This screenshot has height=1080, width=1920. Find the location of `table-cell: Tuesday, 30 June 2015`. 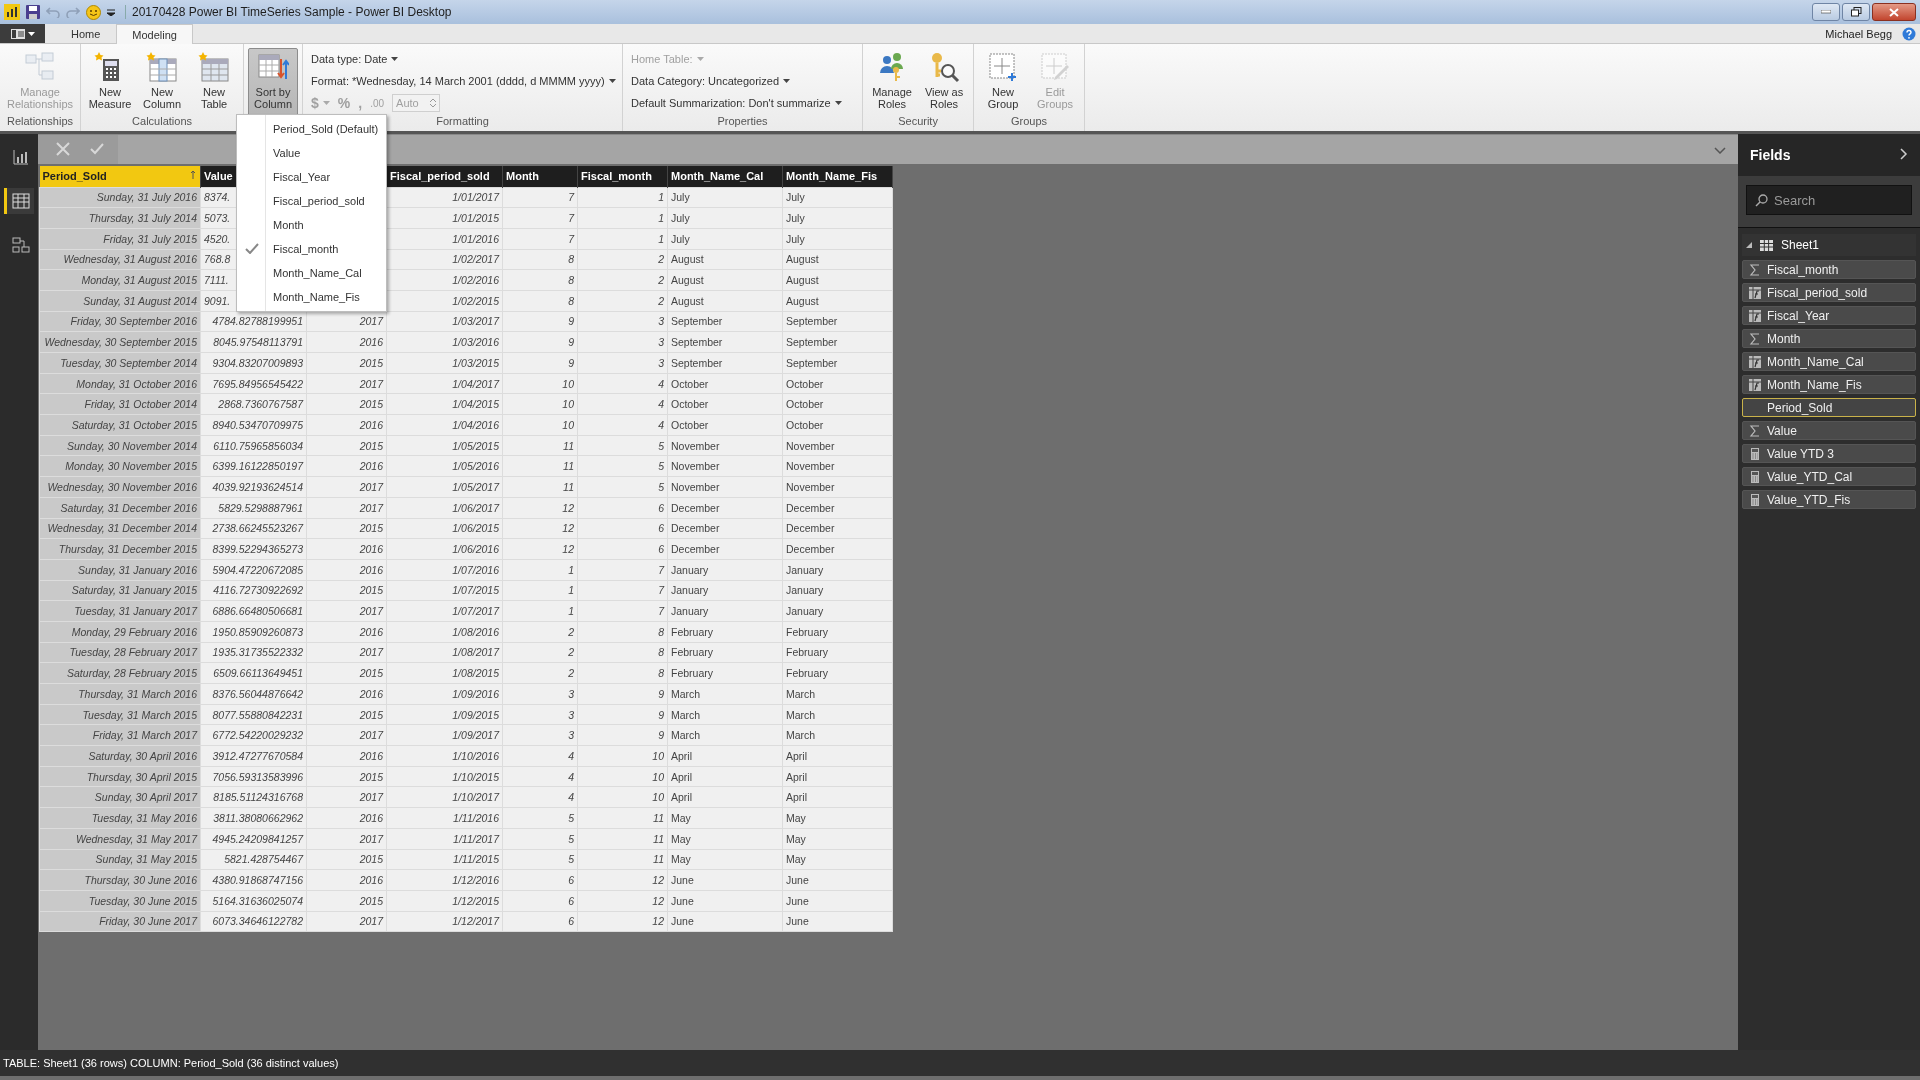

table-cell: Tuesday, 30 June 2015 is located at coordinates (120, 901).